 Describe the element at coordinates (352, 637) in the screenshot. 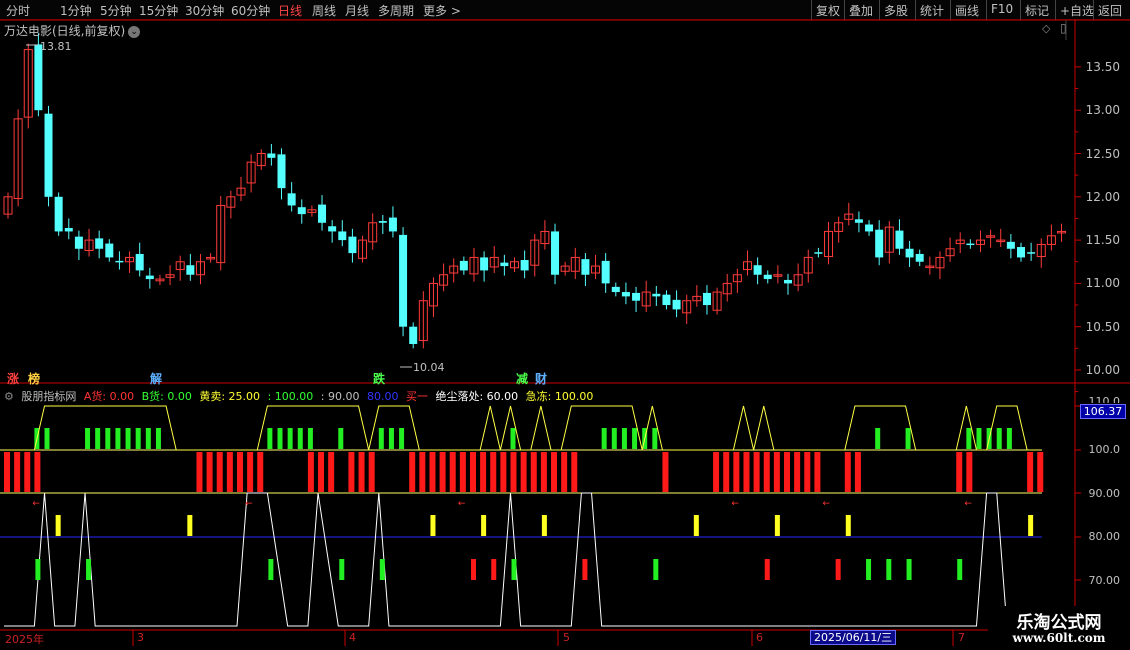

I see `x-axis-label: 4` at that location.